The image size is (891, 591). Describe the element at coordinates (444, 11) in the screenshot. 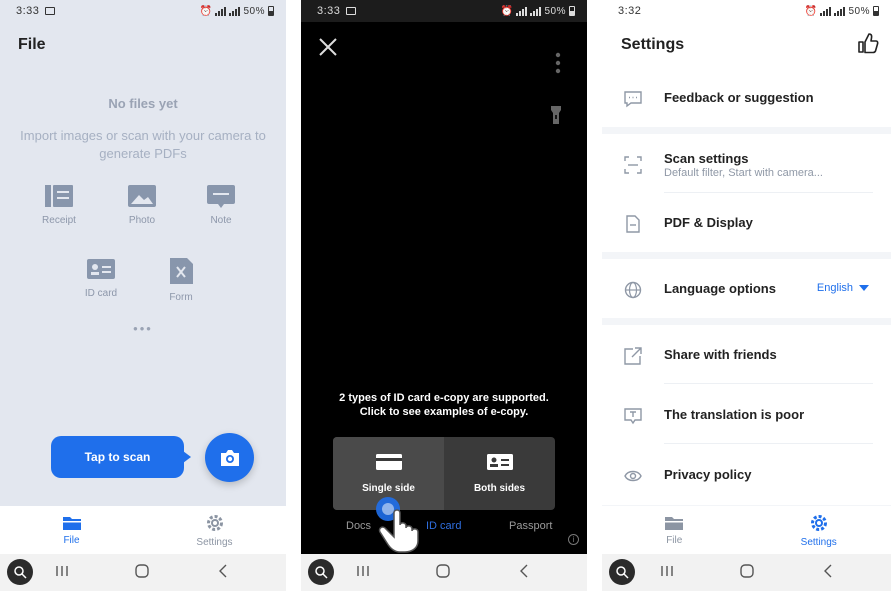

I see `status-bar: 3:33 ⏰ 50%` at that location.